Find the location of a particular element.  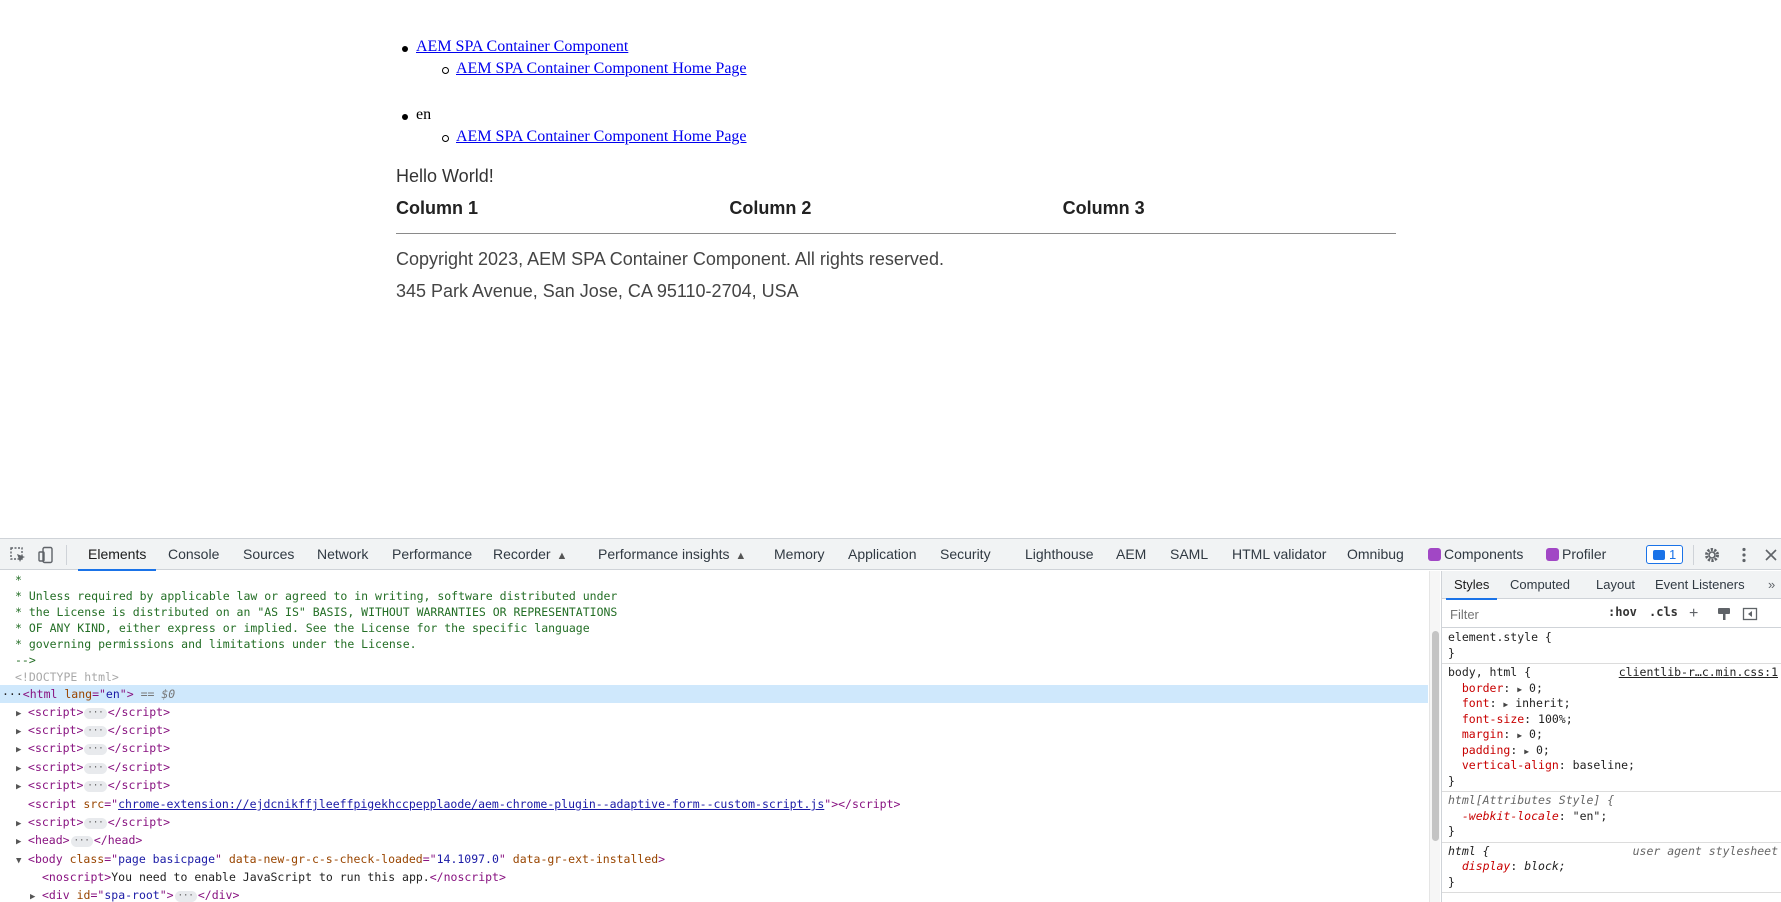

new-style-rule-plus-icon: + is located at coordinates (1697, 614).